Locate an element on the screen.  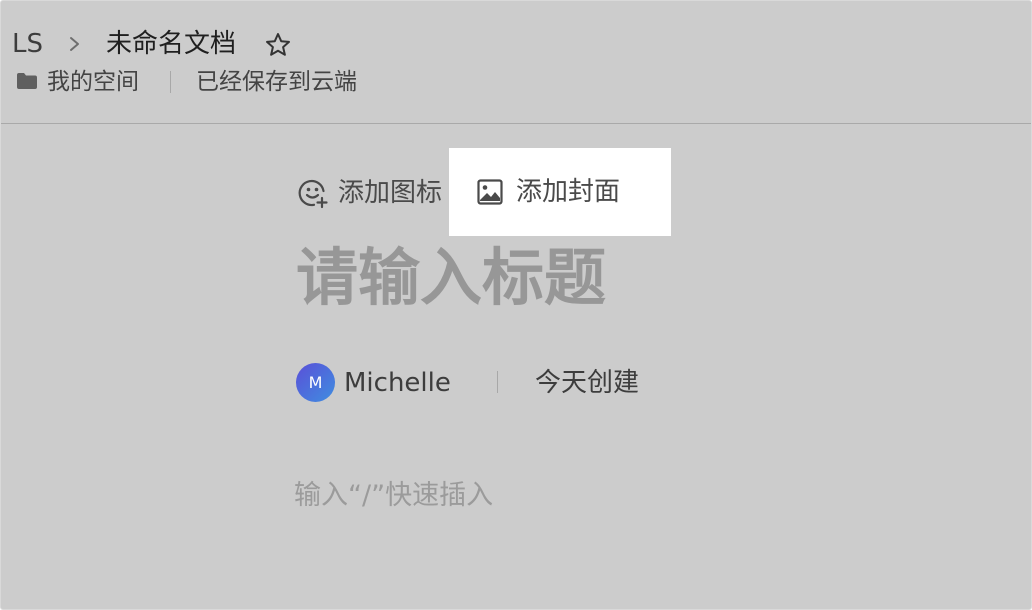
chevron-right-icon is located at coordinates (74, 44).